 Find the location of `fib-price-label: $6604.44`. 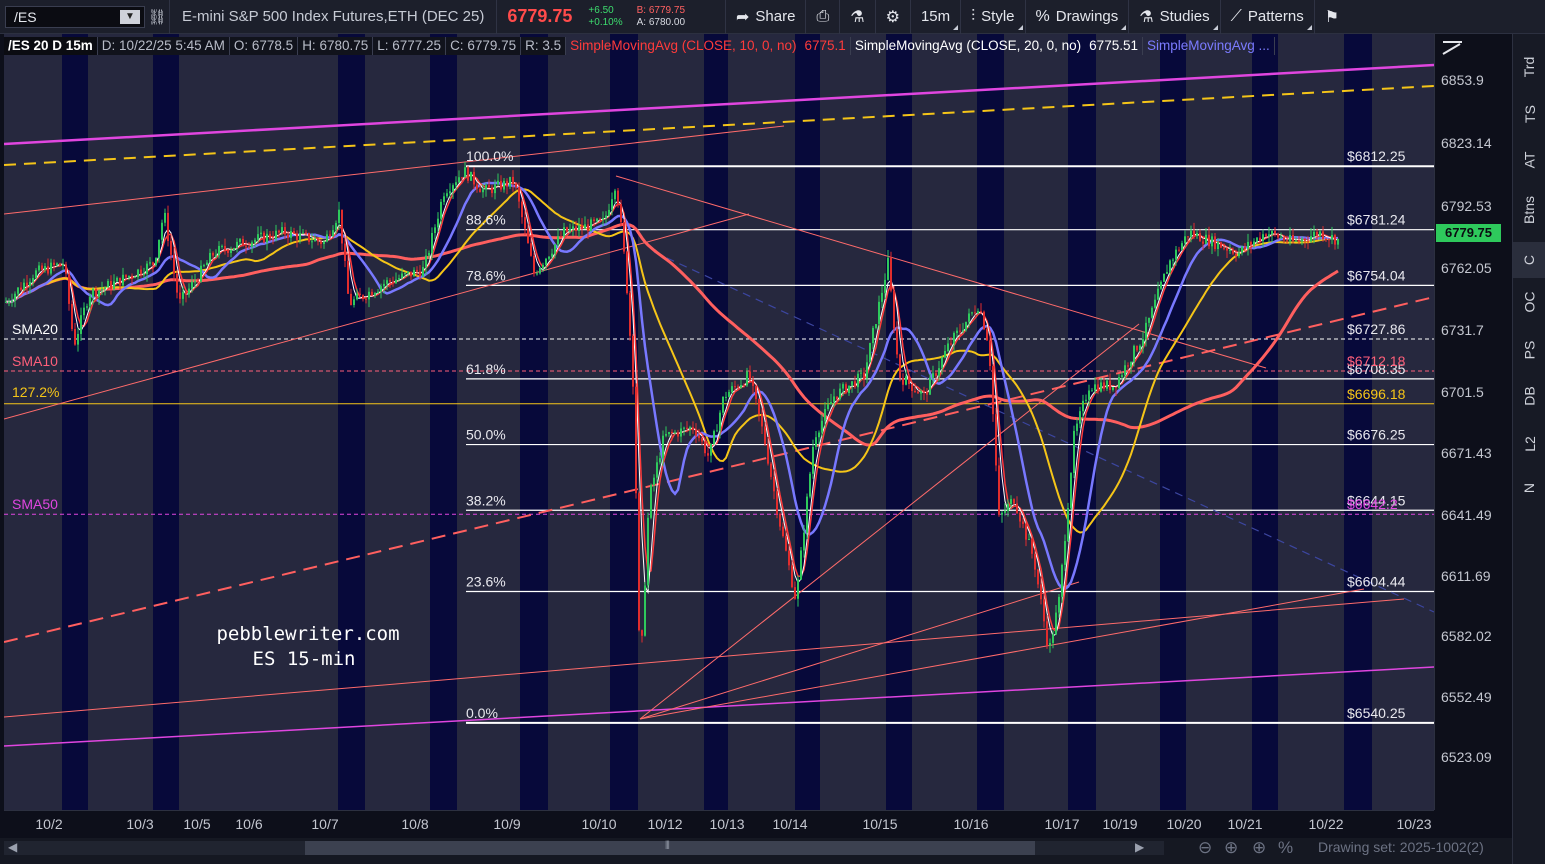

fib-price-label: $6604.44 is located at coordinates (1376, 582).